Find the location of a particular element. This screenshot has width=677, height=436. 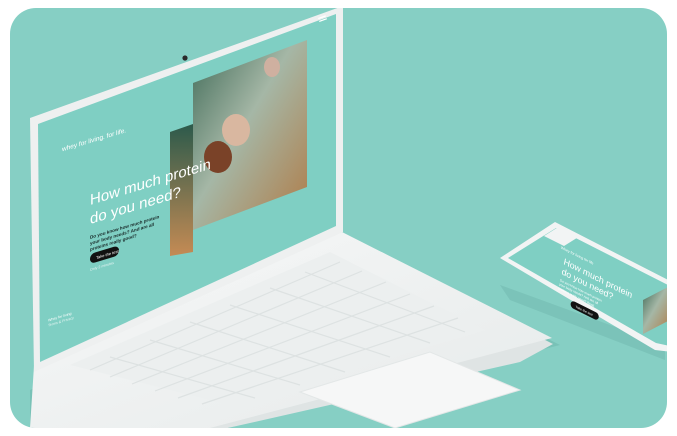

photo-person-bg is located at coordinates (272, 67).